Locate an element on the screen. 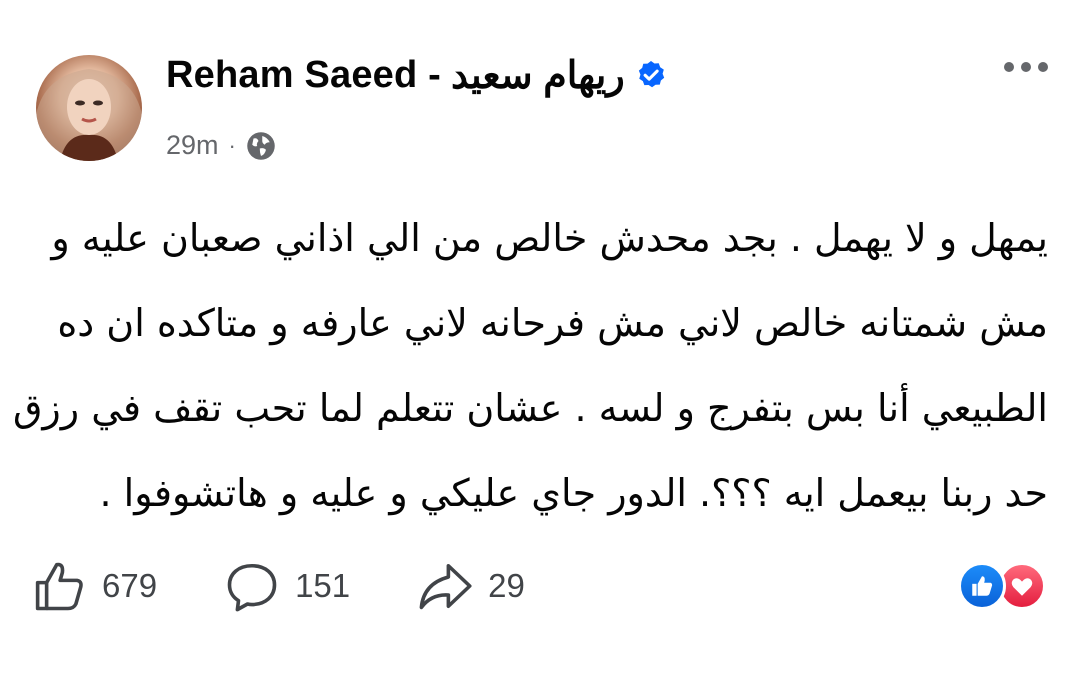 This screenshot has height=673, width=1080. like-count: 679 is located at coordinates (130, 585).